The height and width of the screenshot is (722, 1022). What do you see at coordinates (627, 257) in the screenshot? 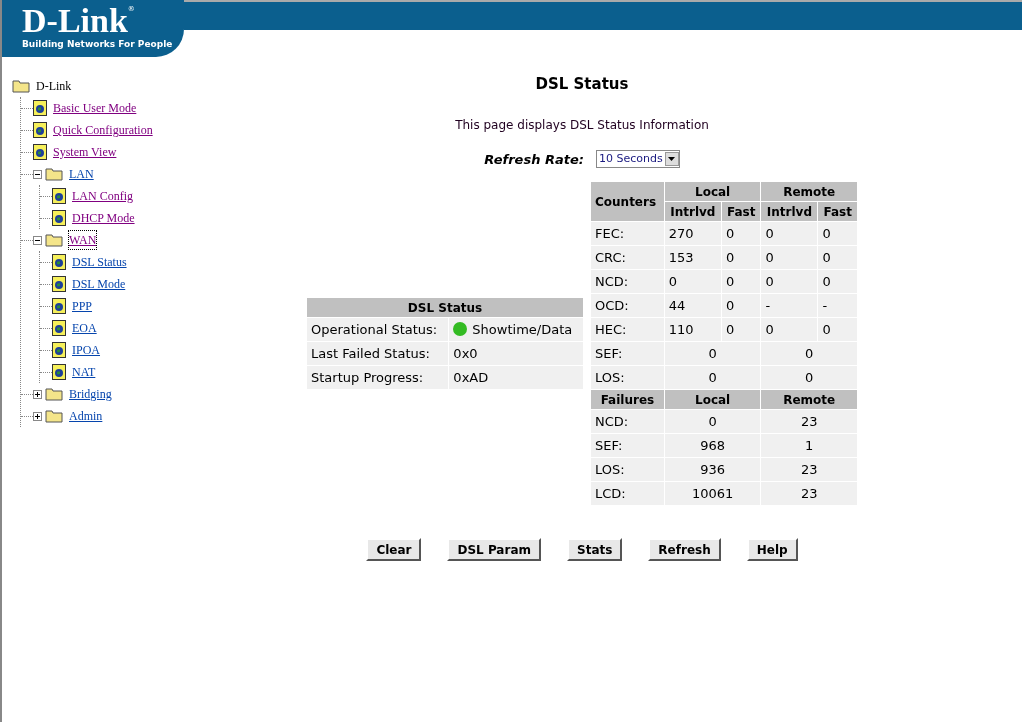
I see `table-cell: CRC:` at bounding box center [627, 257].